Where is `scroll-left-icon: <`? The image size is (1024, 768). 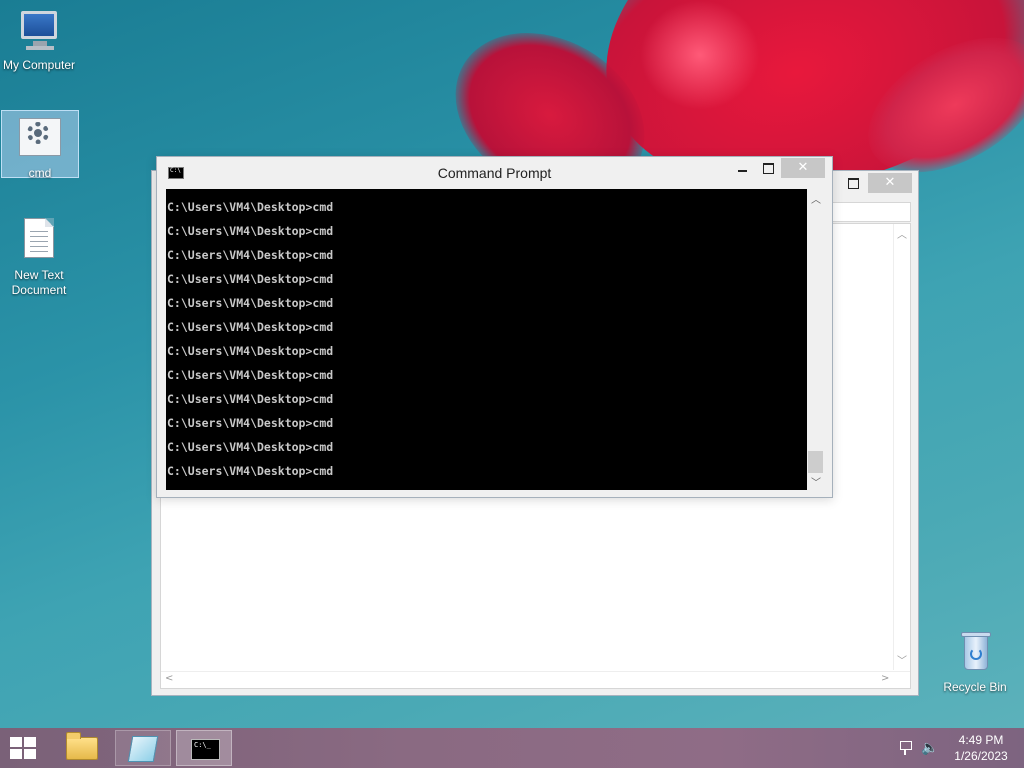
scroll-left-icon: < is located at coordinates (169, 678).